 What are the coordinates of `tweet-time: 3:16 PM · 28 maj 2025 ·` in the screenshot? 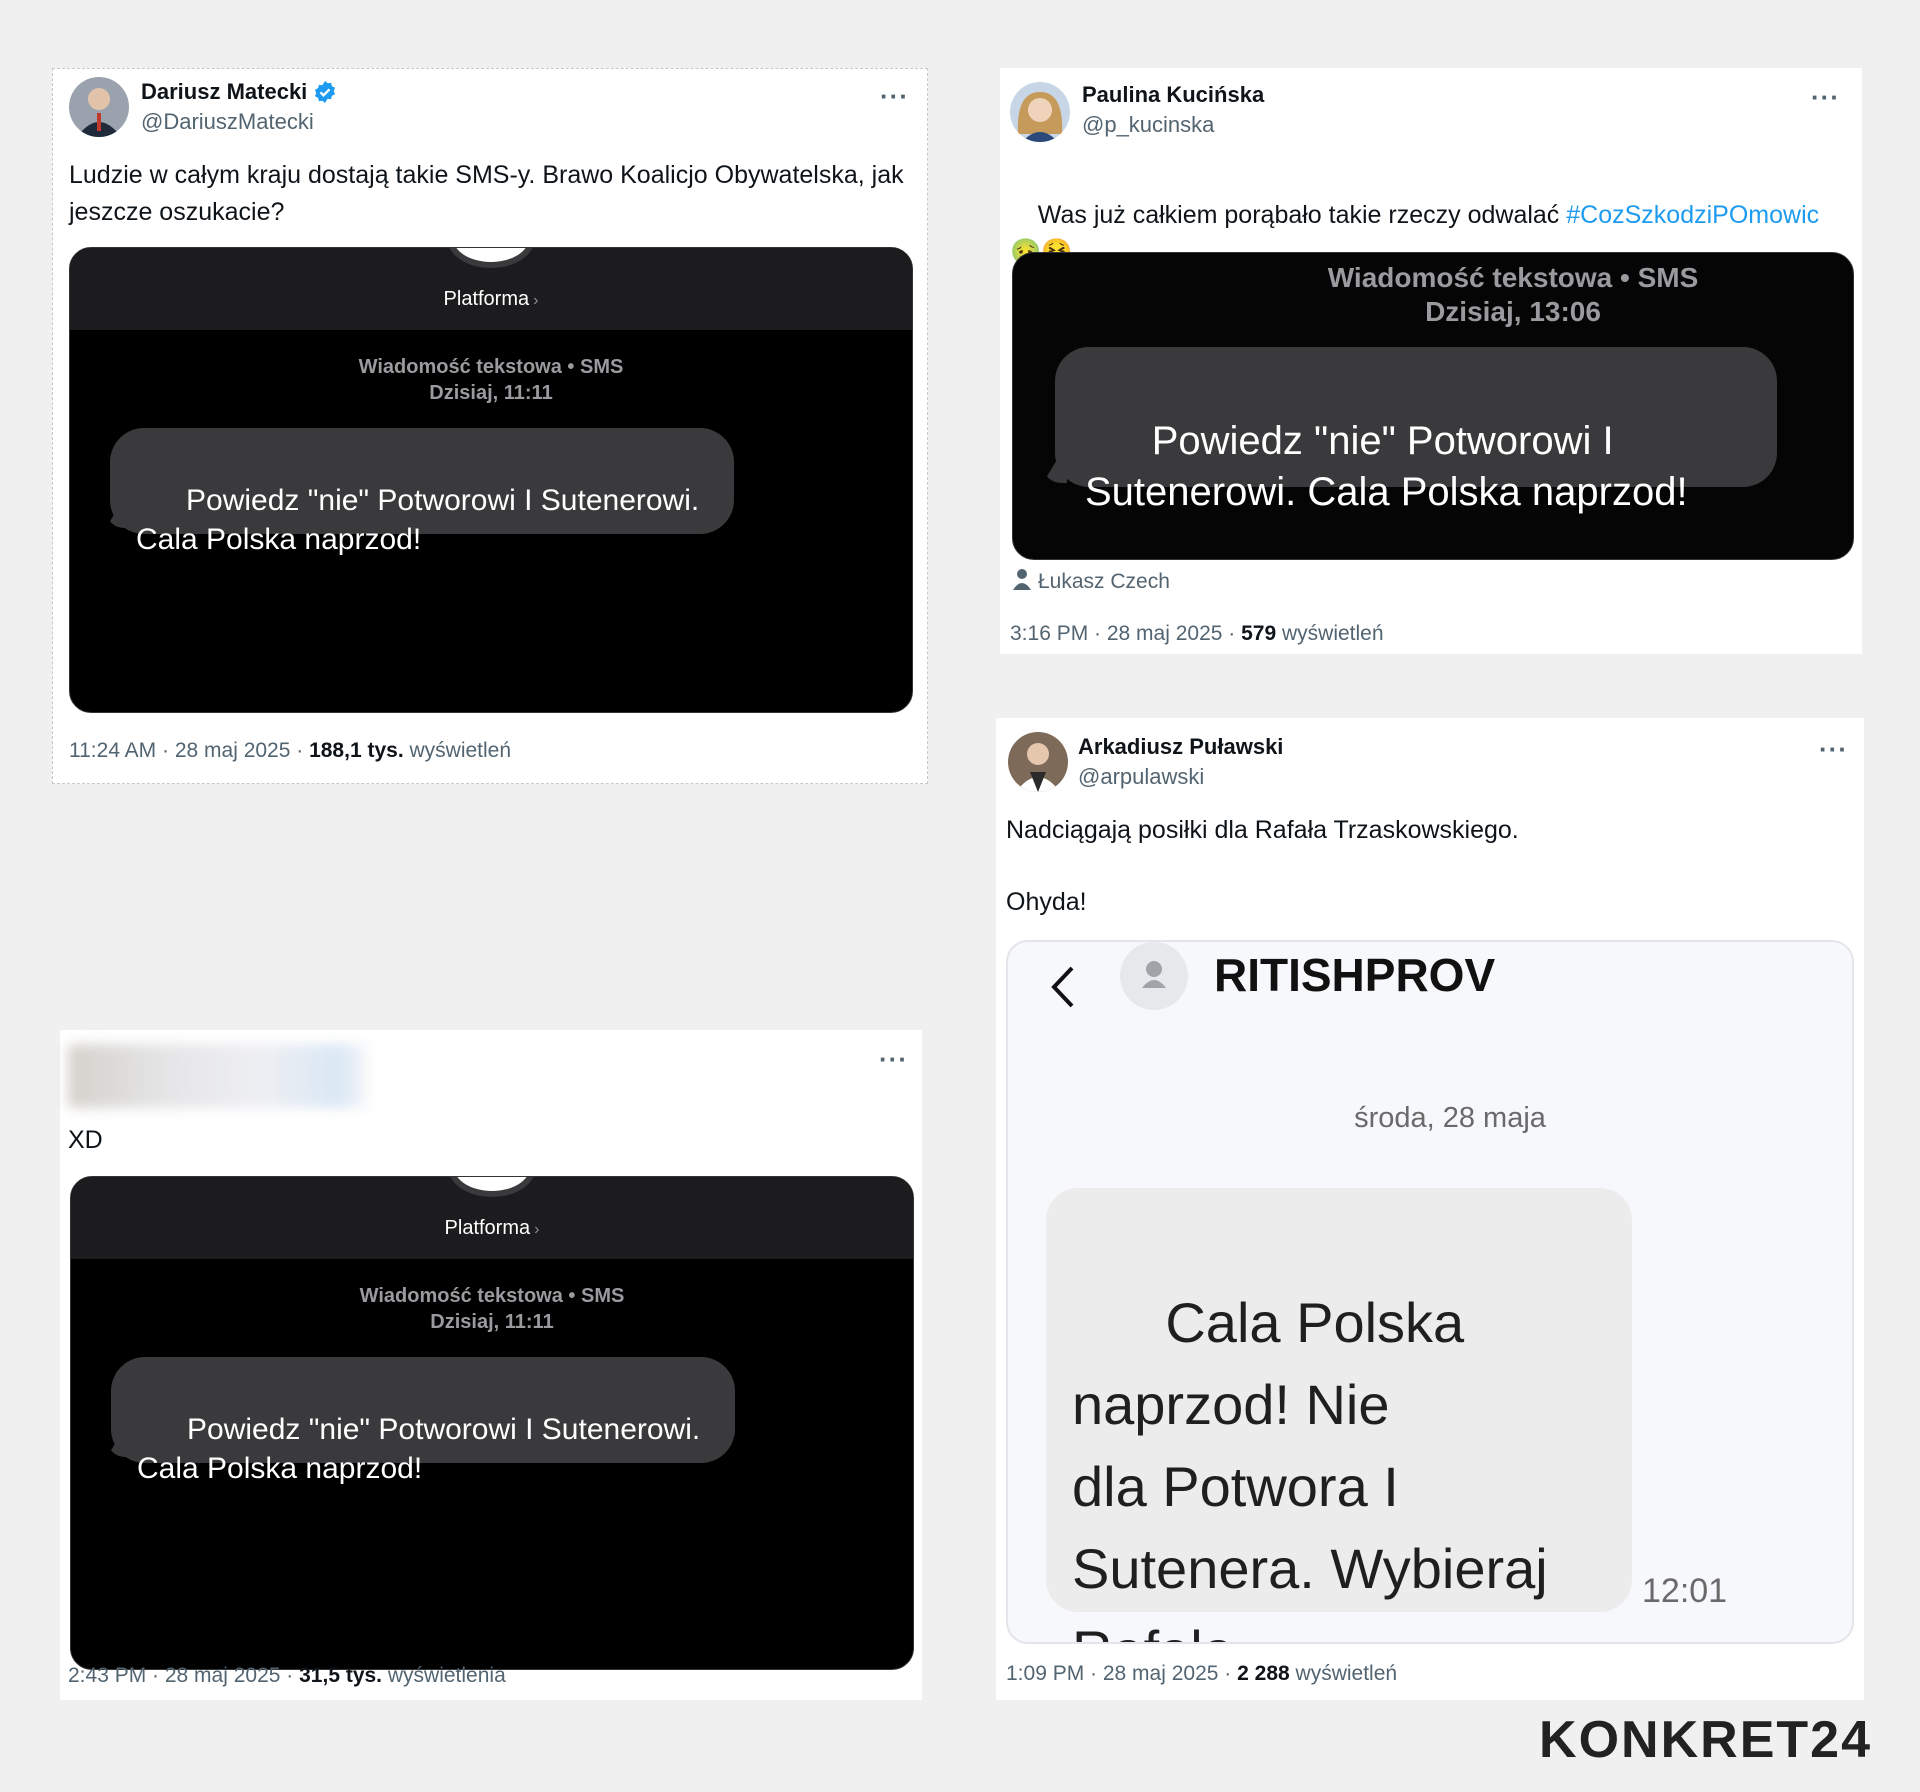 It's located at (1125, 633).